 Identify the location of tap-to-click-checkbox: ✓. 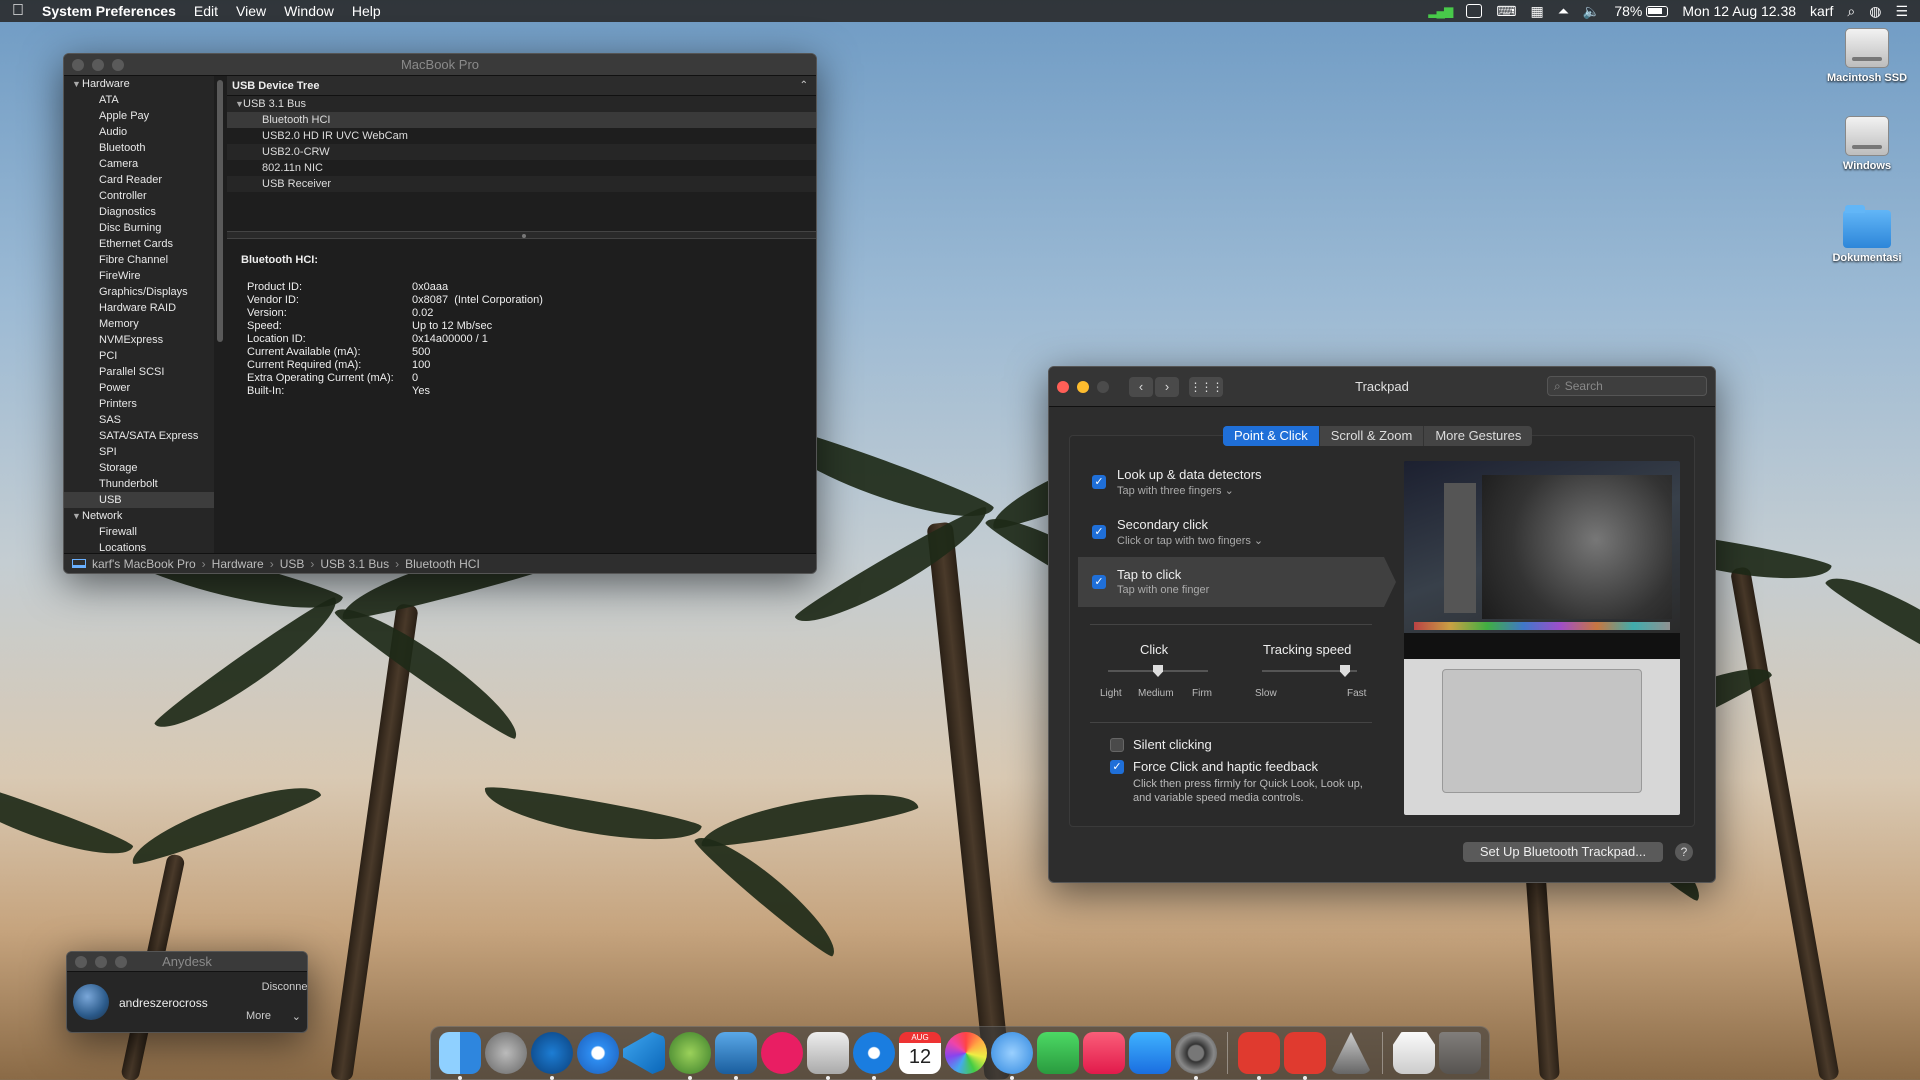
(1099, 582).